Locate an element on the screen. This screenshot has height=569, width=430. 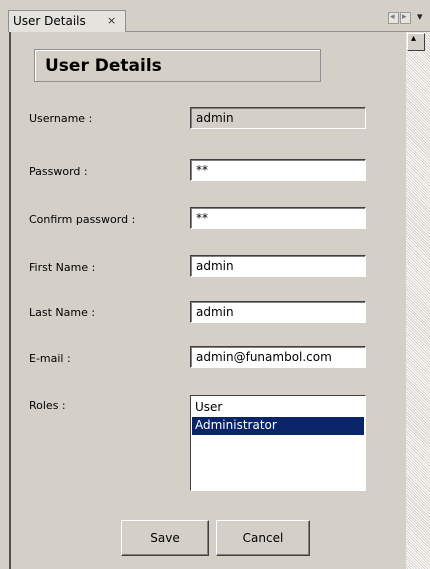
confirm-password-field: ** is located at coordinates (278, 218).